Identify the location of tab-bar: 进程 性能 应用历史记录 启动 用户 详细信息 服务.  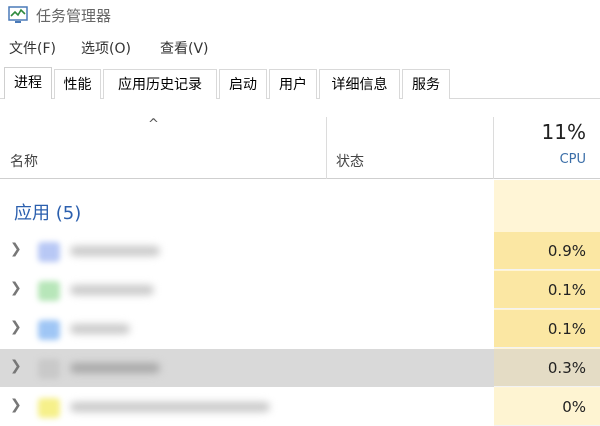
(300, 83).